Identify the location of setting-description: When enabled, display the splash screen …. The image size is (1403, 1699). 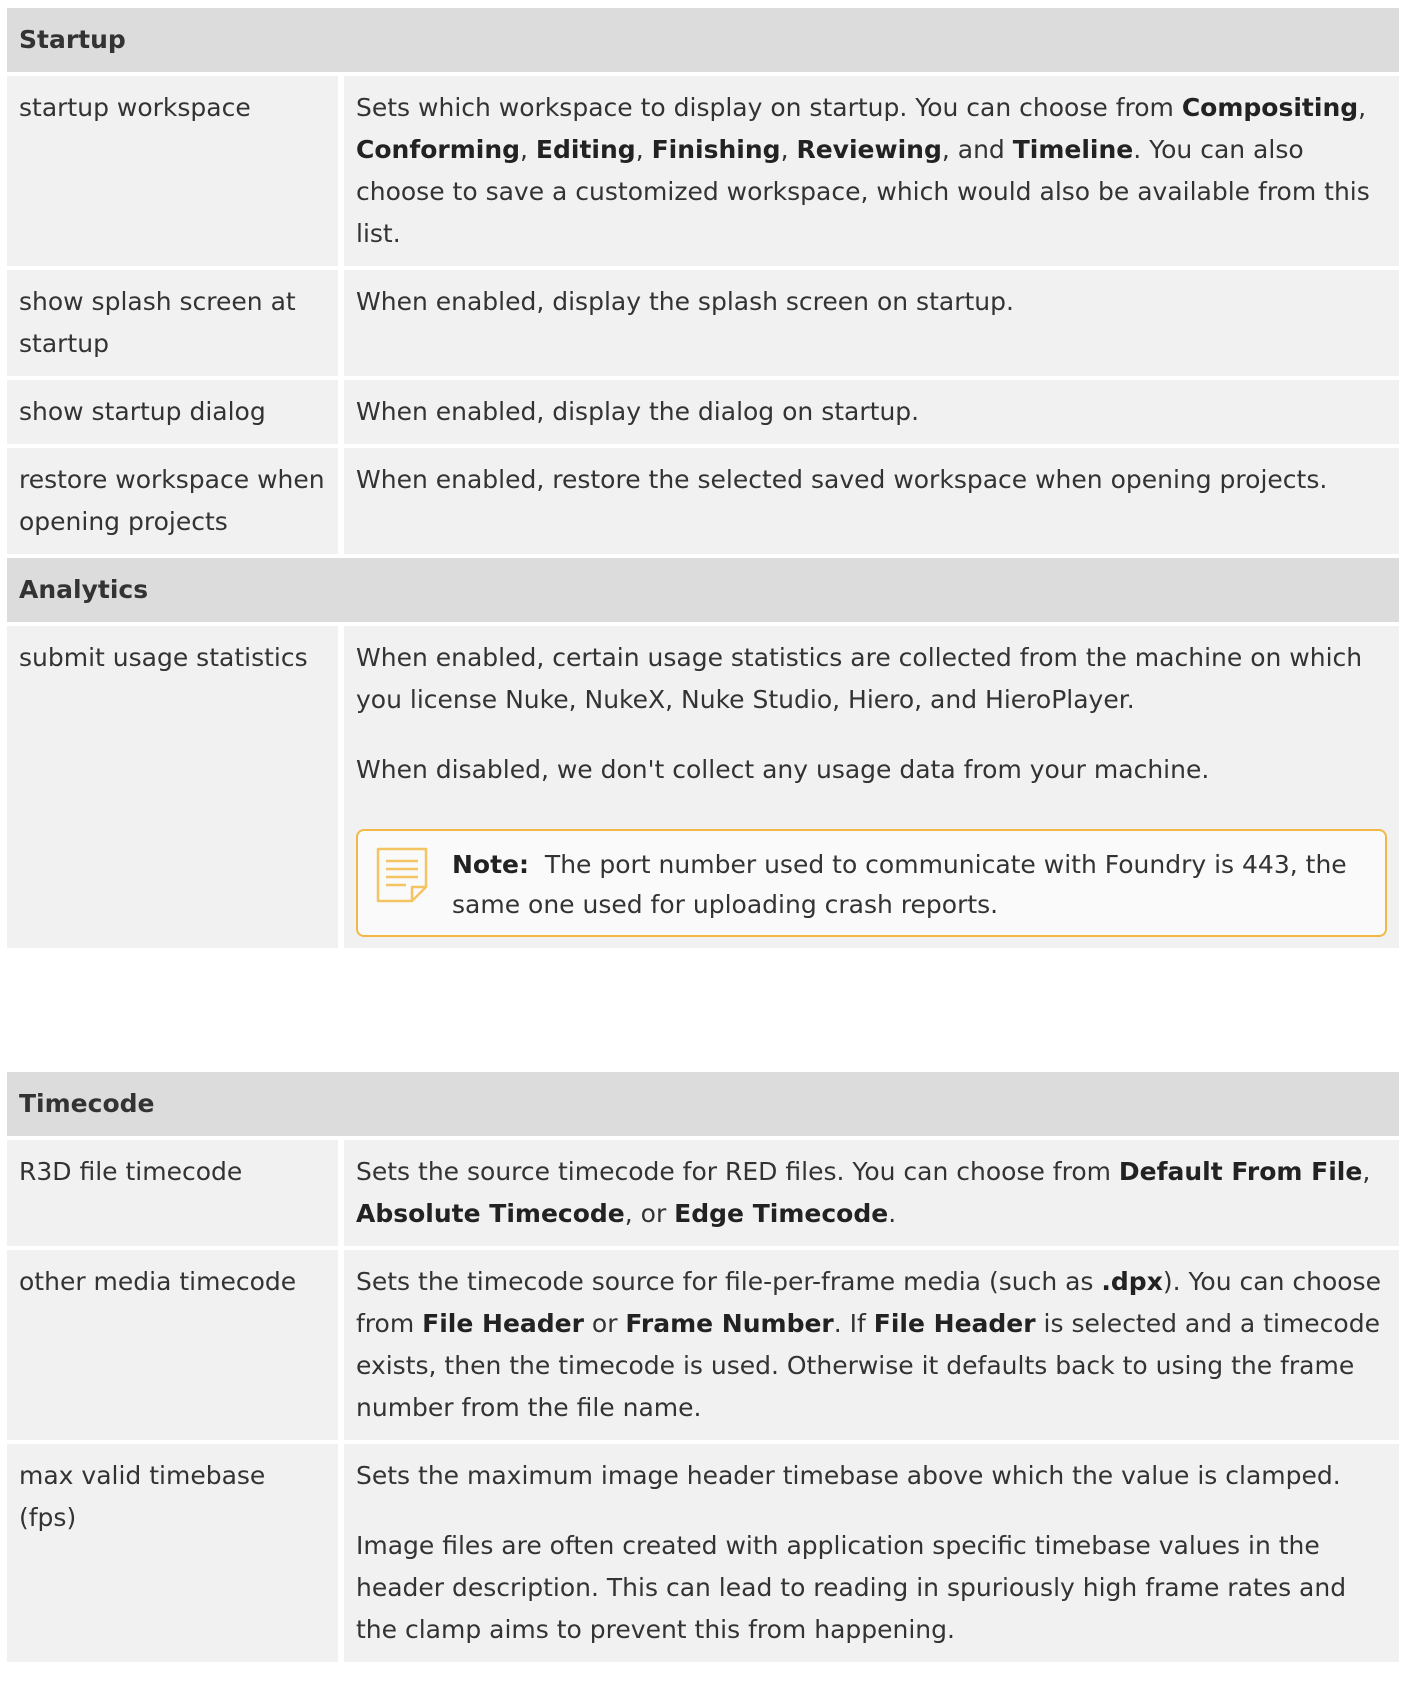
(871, 325).